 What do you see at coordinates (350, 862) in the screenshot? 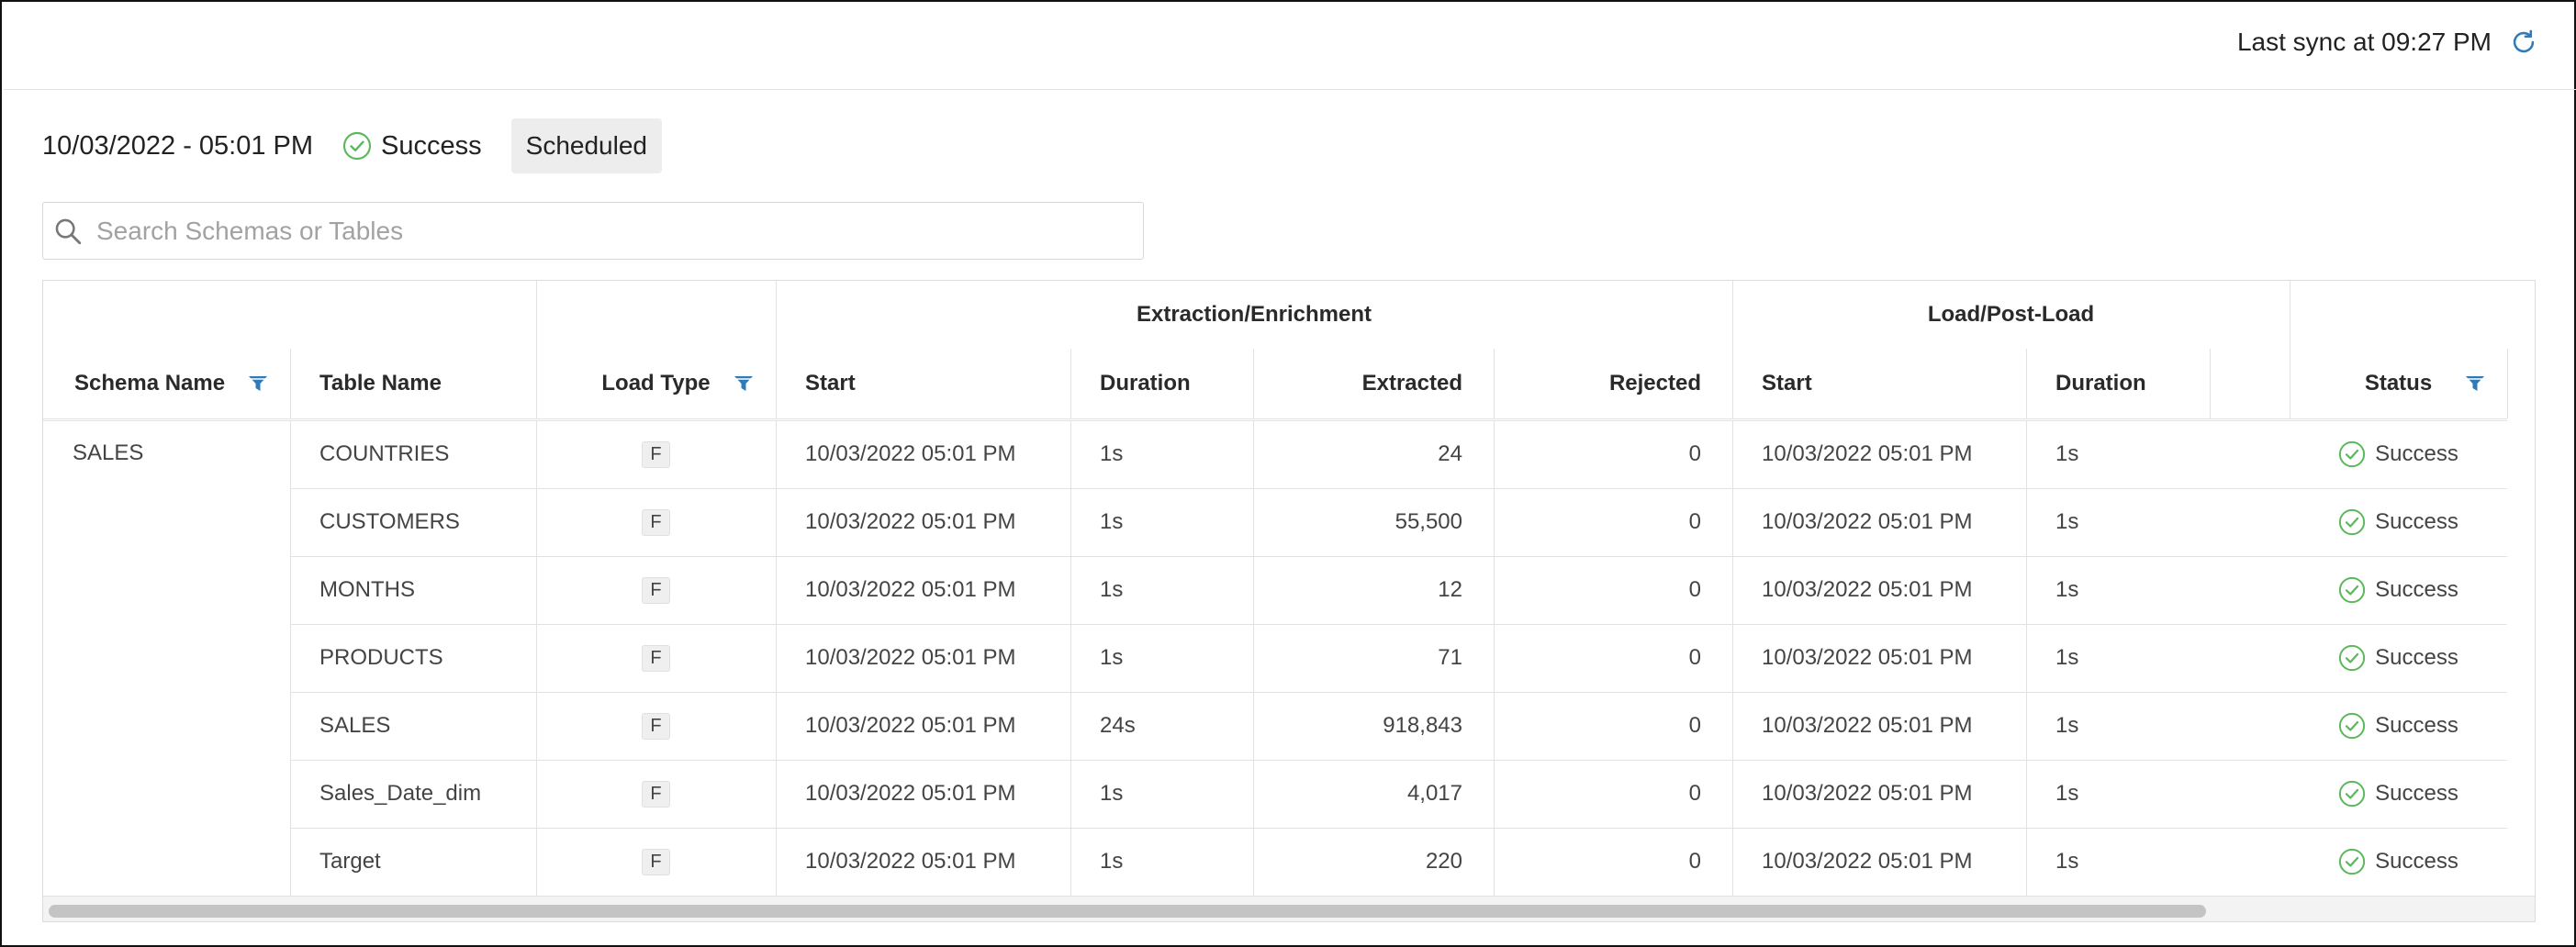
I see `cell-value: Target` at bounding box center [350, 862].